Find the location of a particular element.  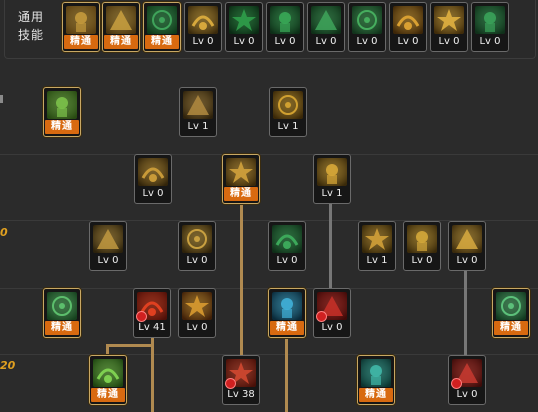

common-skill-10: Lv 0 is located at coordinates (449, 27).